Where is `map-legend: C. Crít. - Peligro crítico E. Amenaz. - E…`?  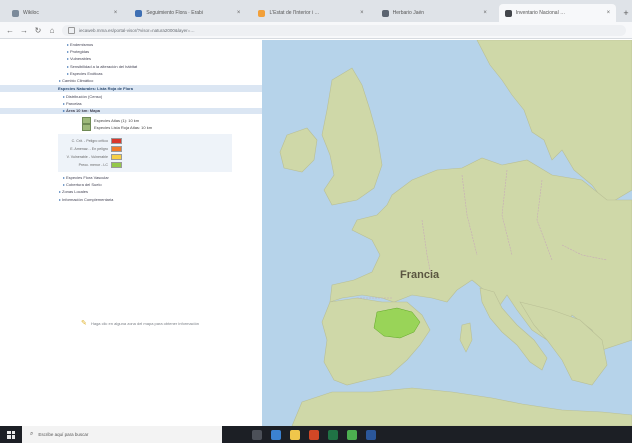
map-legend: C. Crít. - Peligro crítico E. Amenaz. - E… is located at coordinates (145, 152).